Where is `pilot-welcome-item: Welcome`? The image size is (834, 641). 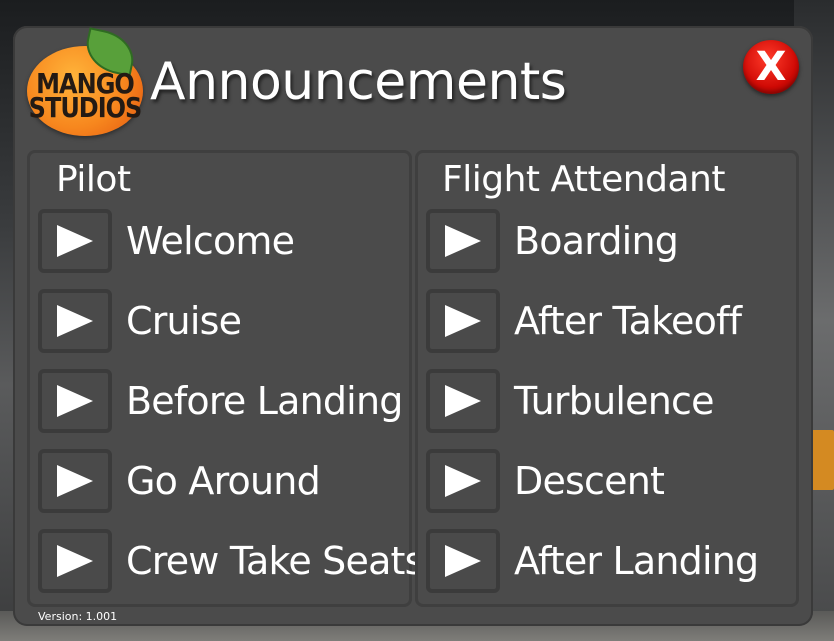
pilot-welcome-item: Welcome is located at coordinates (218, 241).